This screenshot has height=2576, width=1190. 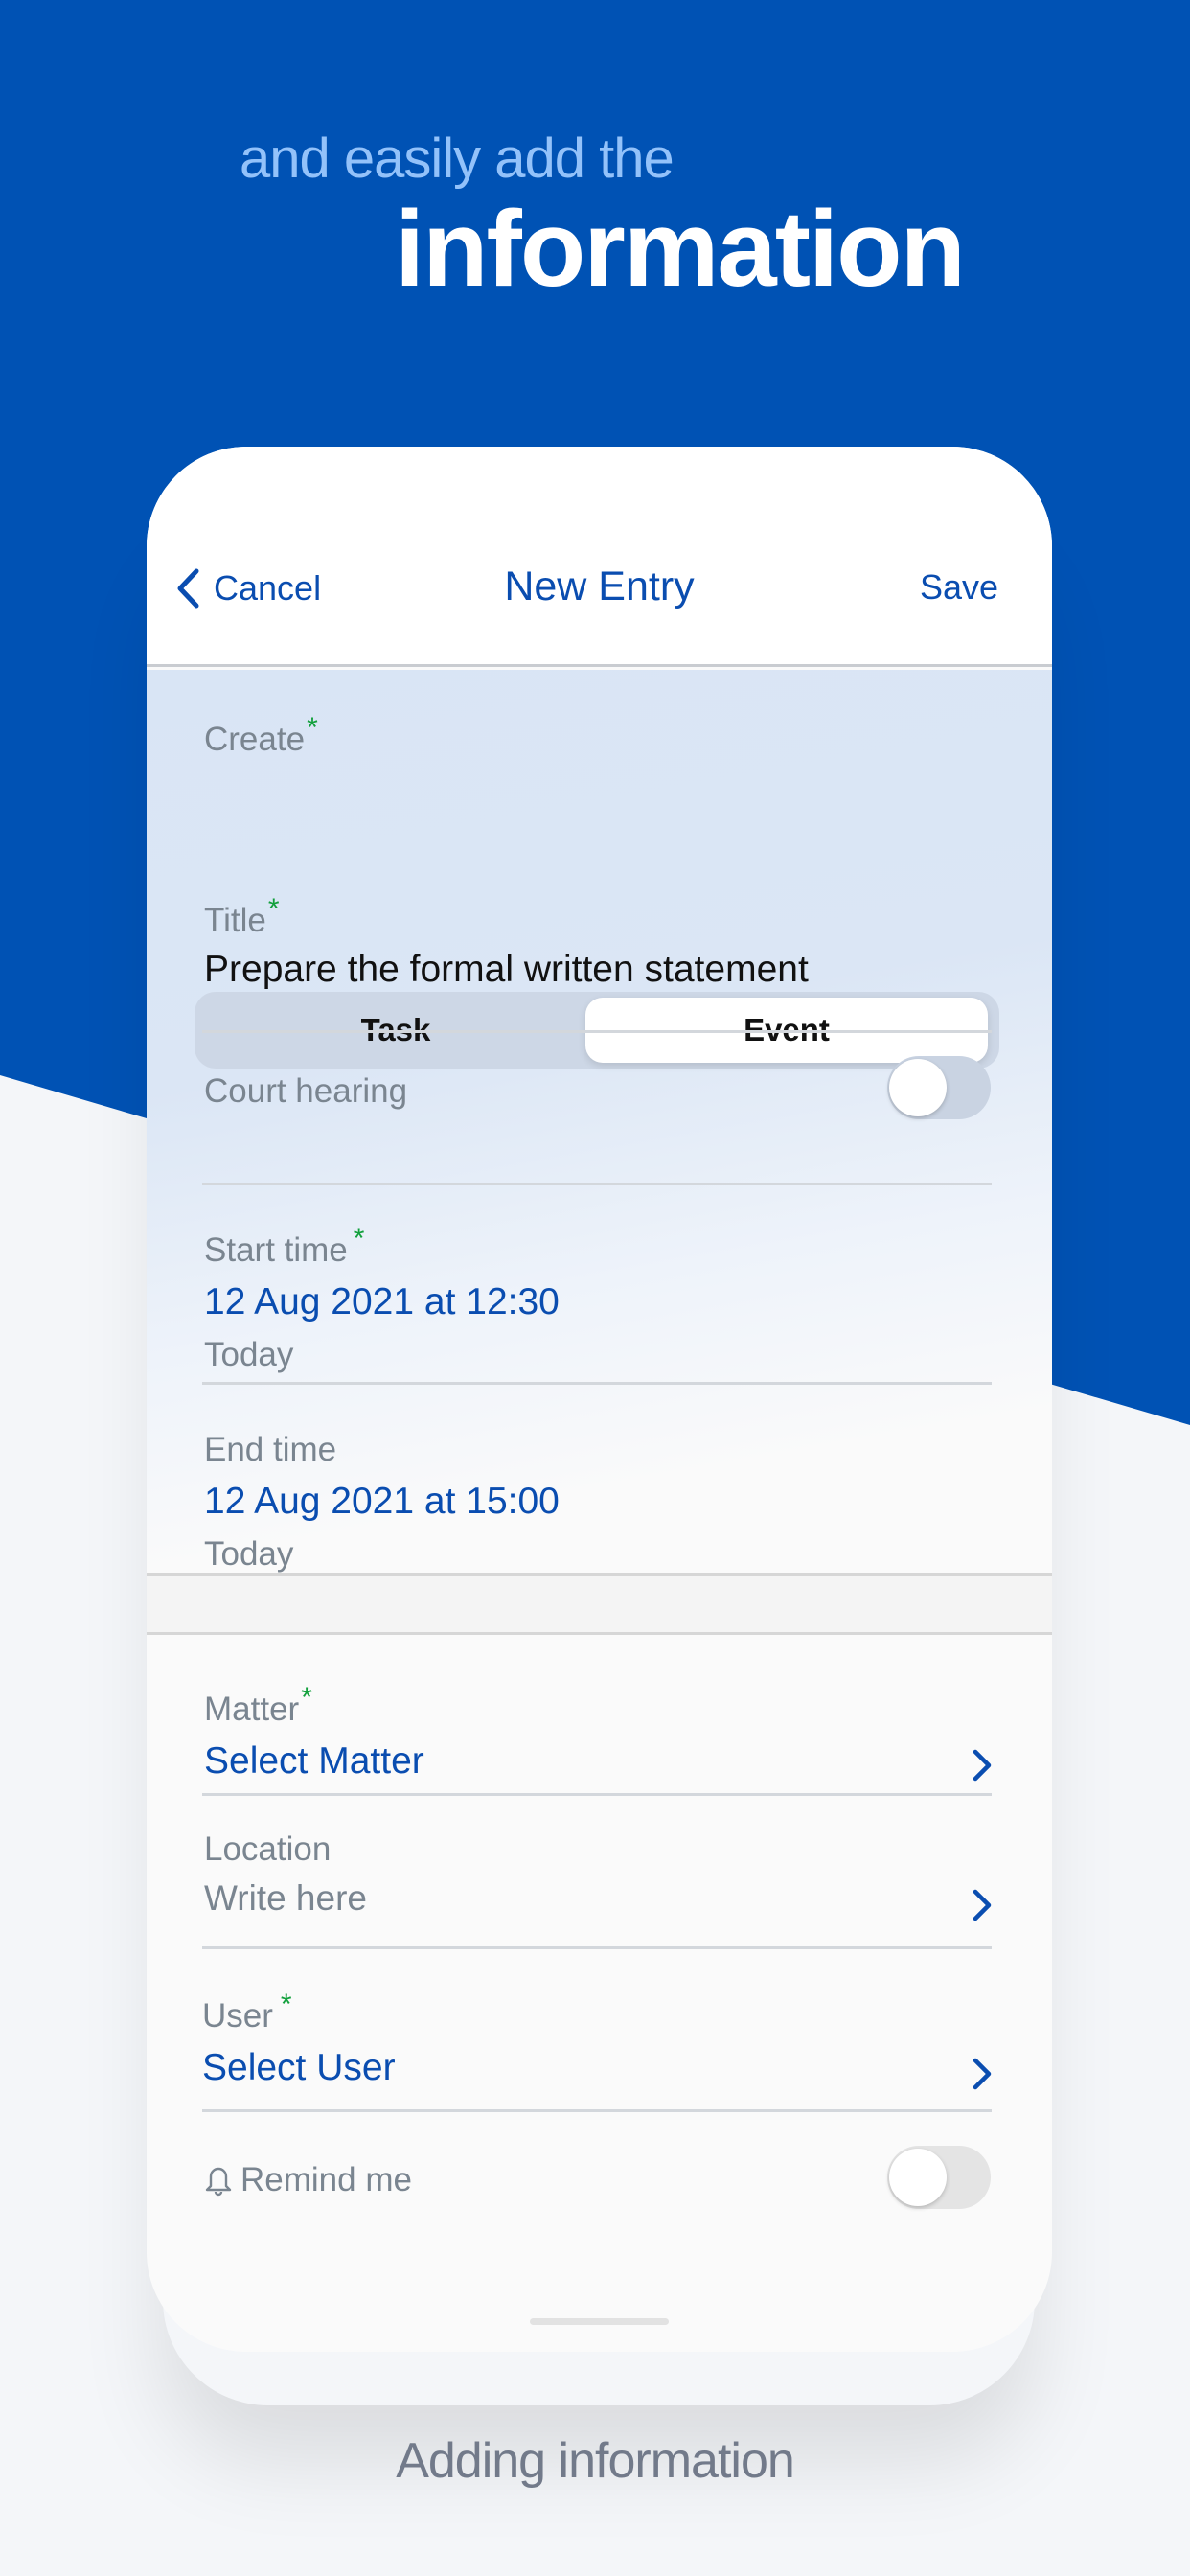 What do you see at coordinates (600, 2028) in the screenshot?
I see `user-row: User * Select User` at bounding box center [600, 2028].